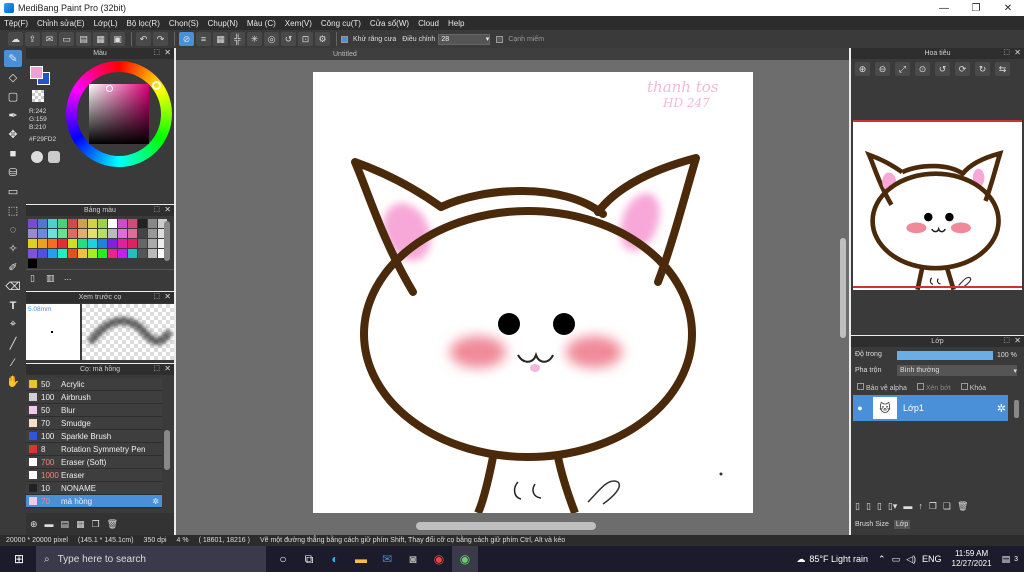  What do you see at coordinates (13, 58) in the screenshot?
I see `brush-tool-icon: ✎` at bounding box center [13, 58].